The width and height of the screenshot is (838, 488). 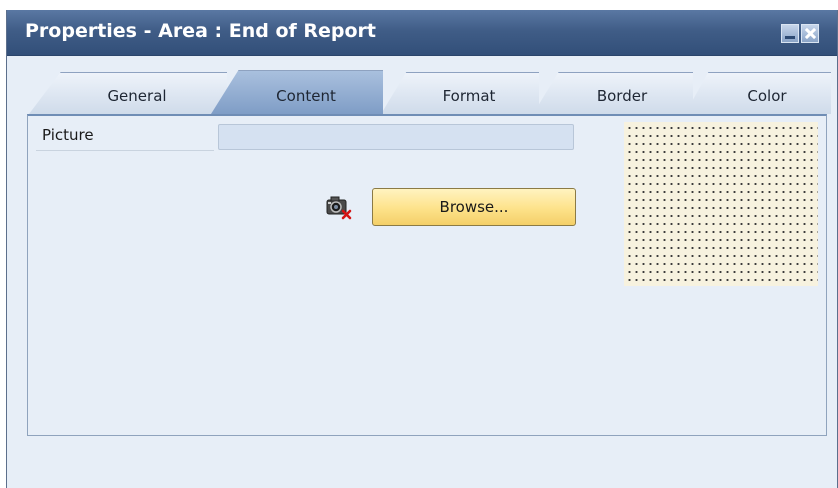 What do you see at coordinates (721, 204) in the screenshot?
I see `picture-preview` at bounding box center [721, 204].